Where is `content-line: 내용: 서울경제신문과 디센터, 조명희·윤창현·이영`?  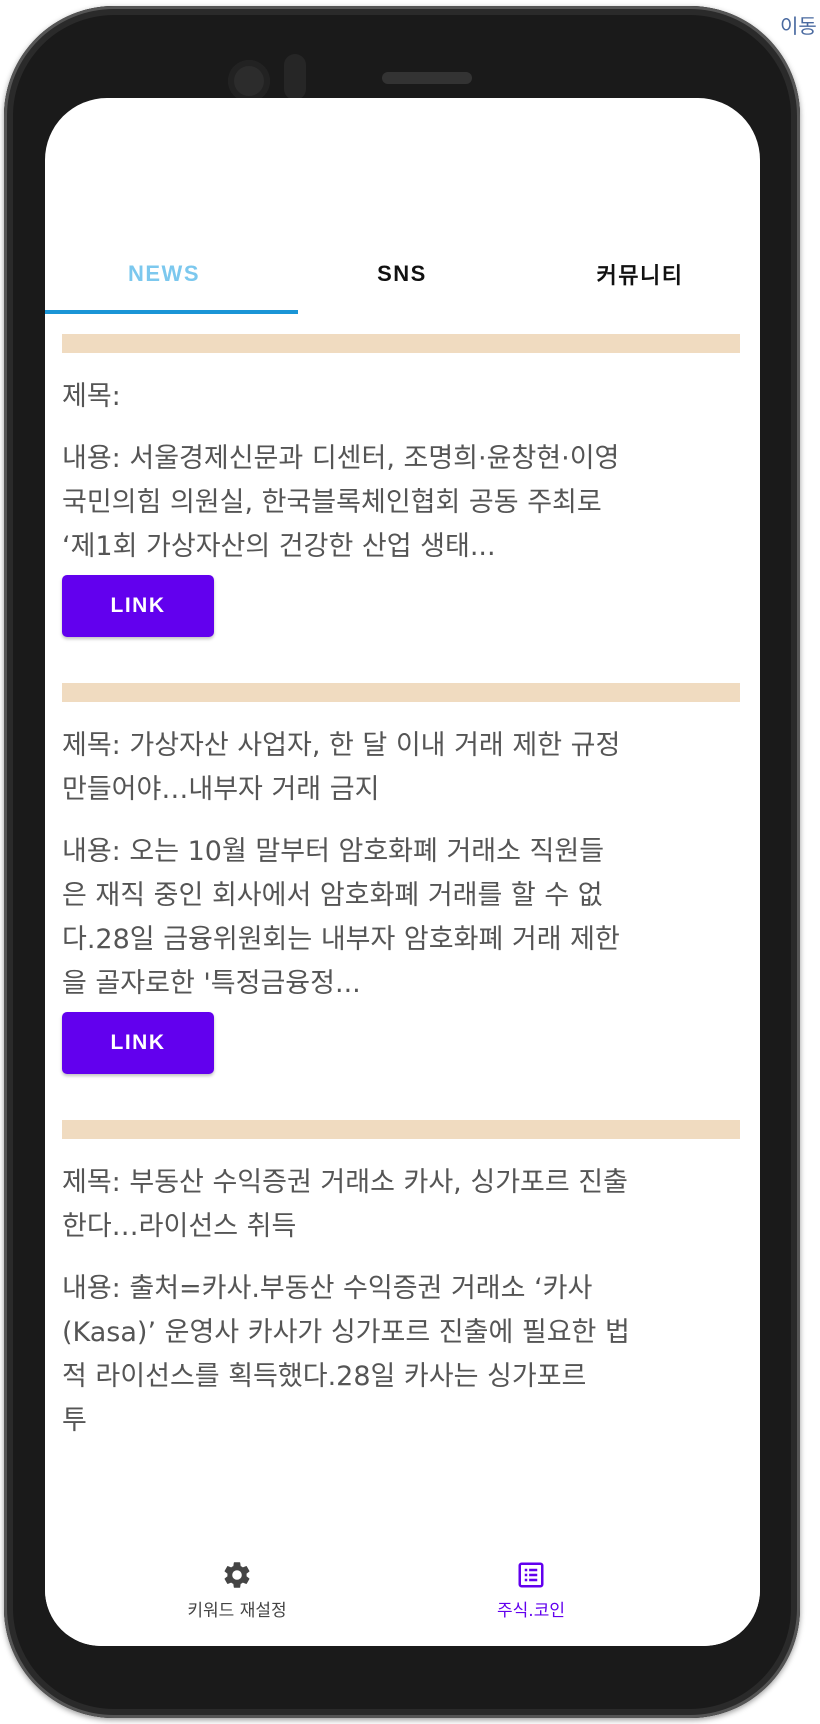
content-line: 내용: 서울경제신문과 디센터, 조명희·윤창현·이영 is located at coordinates (341, 458).